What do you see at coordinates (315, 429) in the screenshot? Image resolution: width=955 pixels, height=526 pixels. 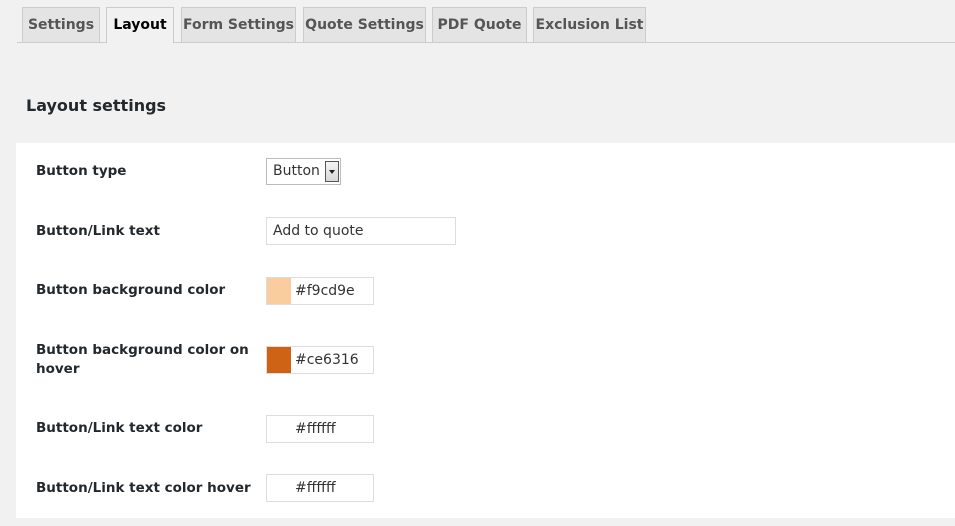 I see `link-text-color-value: #ffffff` at bounding box center [315, 429].